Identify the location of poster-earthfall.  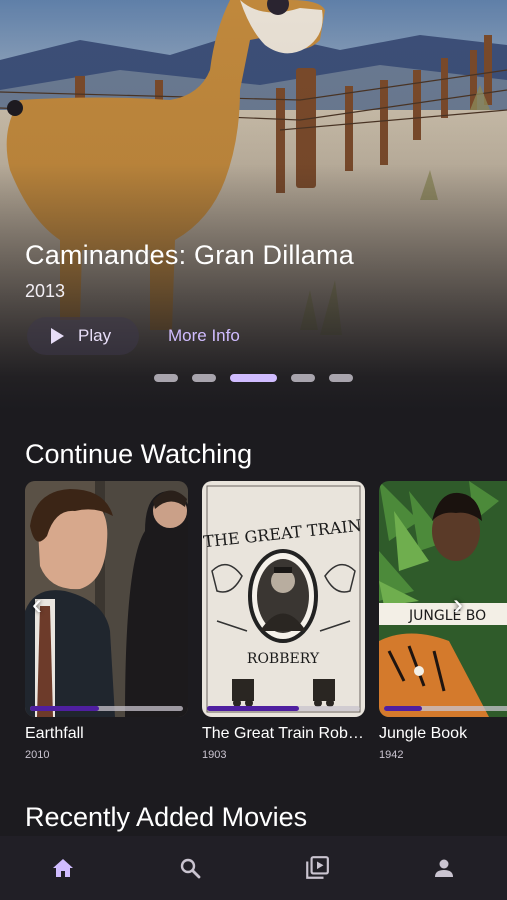
(106, 599).